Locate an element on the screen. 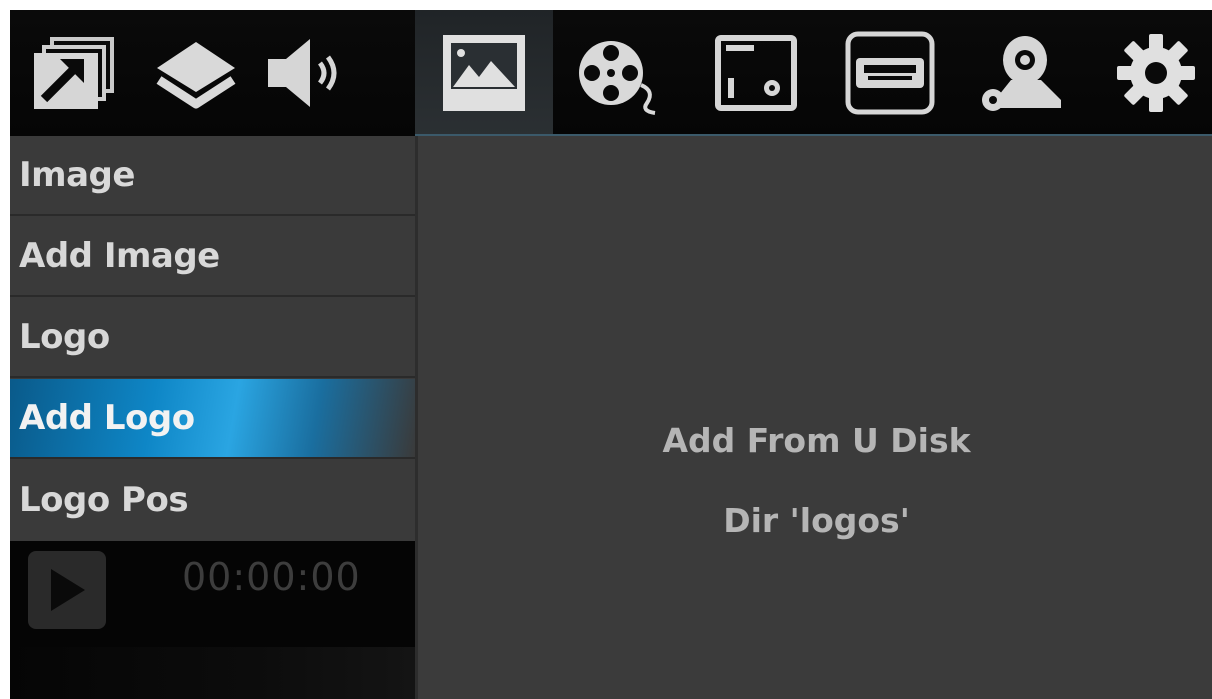 This screenshot has width=1212, height=699. menu-item-logo-pos: Logo Pos is located at coordinates (212, 500).